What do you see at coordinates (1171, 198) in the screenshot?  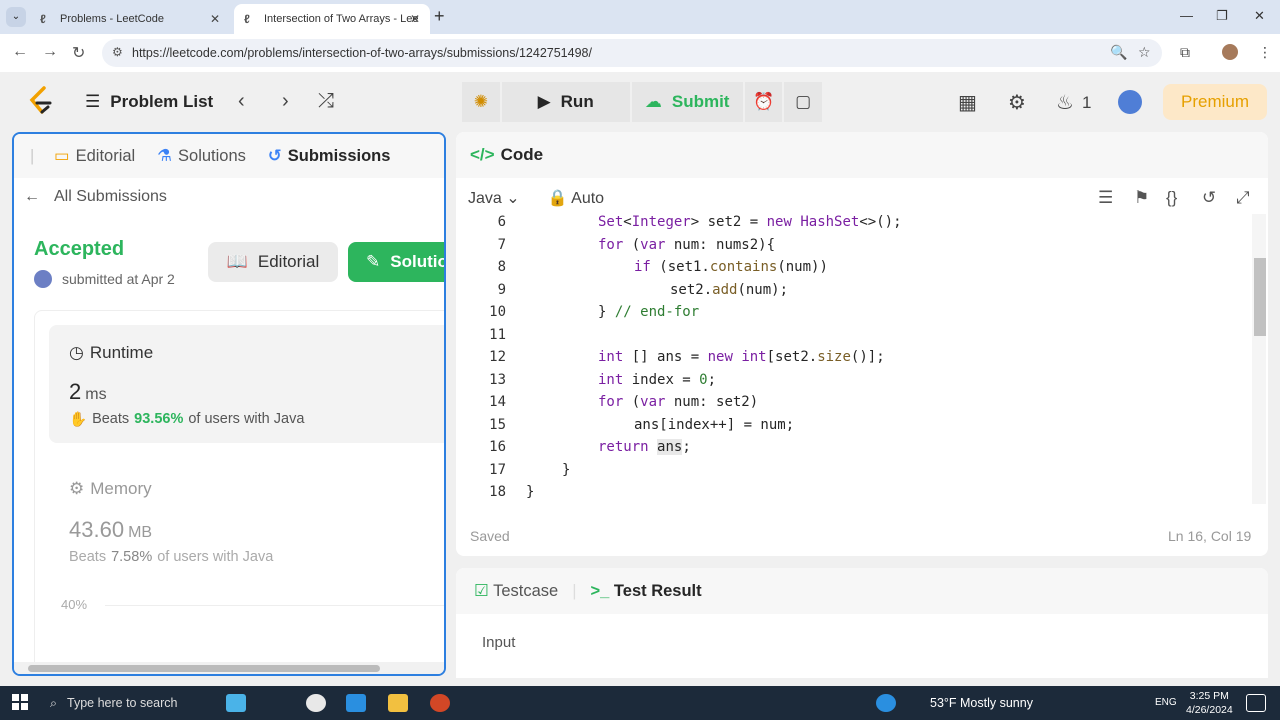 I see `braces-icon: {}` at bounding box center [1171, 198].